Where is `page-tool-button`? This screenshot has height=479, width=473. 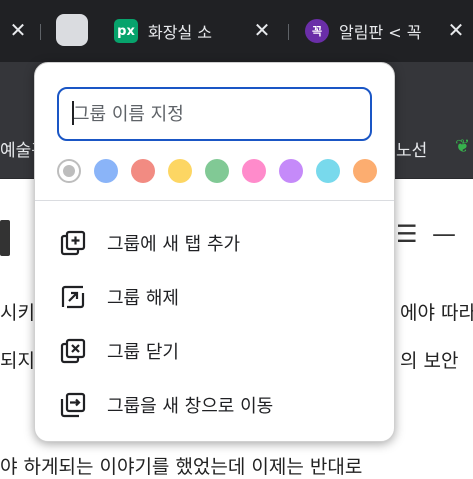
page-tool-button is located at coordinates (5, 238).